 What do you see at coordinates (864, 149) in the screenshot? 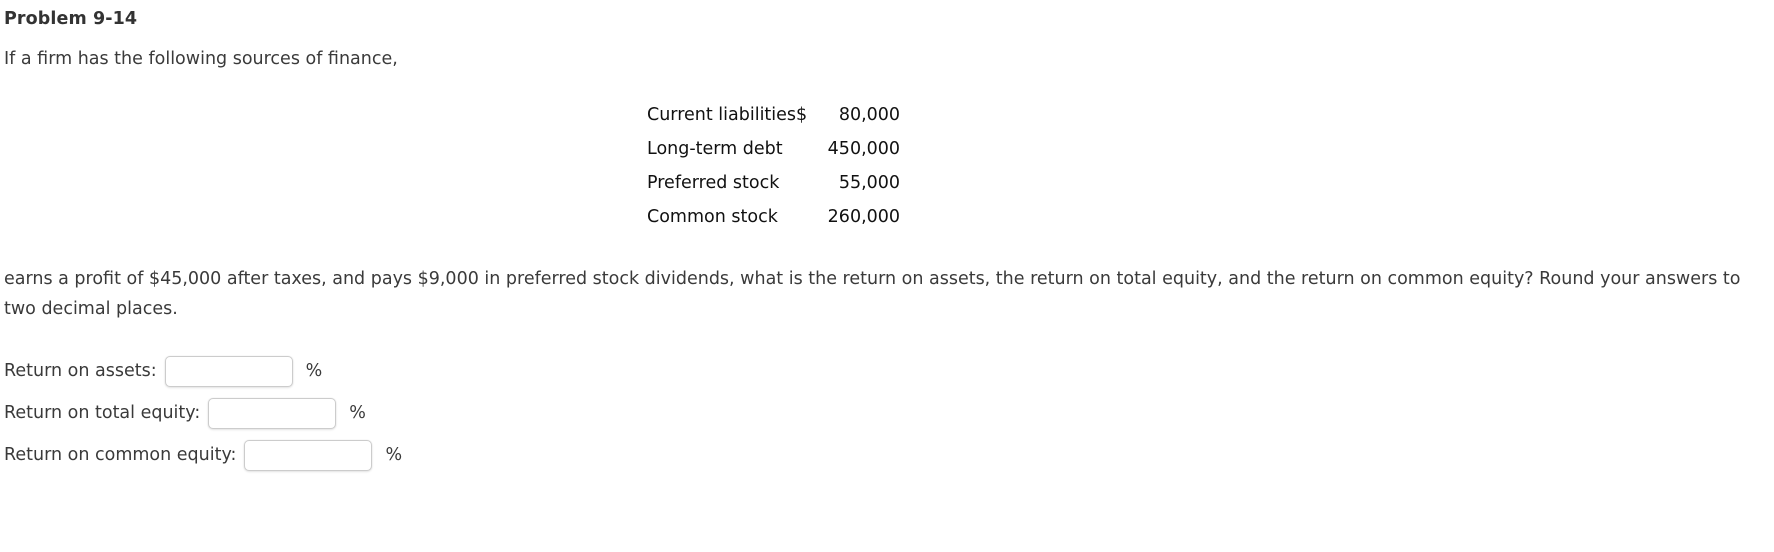
I see `table-cell-value: 450,000` at bounding box center [864, 149].